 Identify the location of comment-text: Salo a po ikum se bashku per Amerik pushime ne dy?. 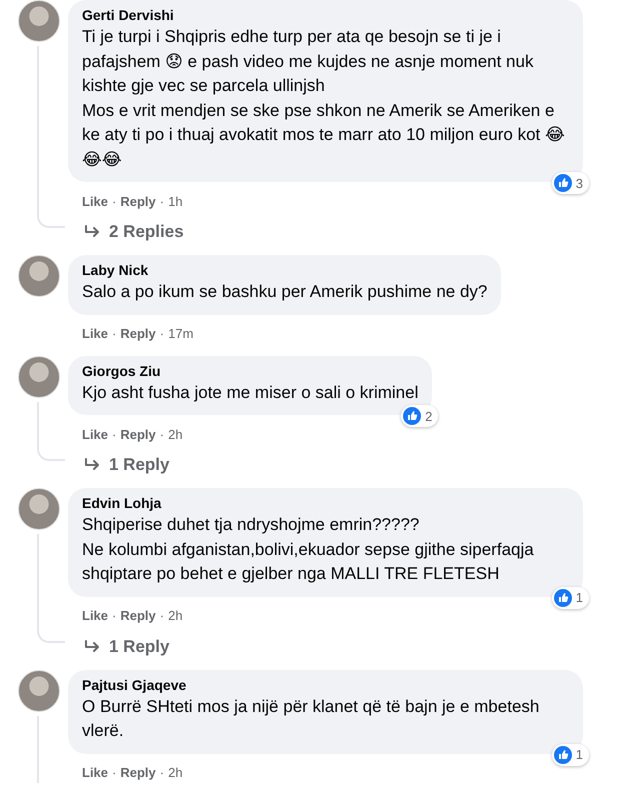
(285, 292).